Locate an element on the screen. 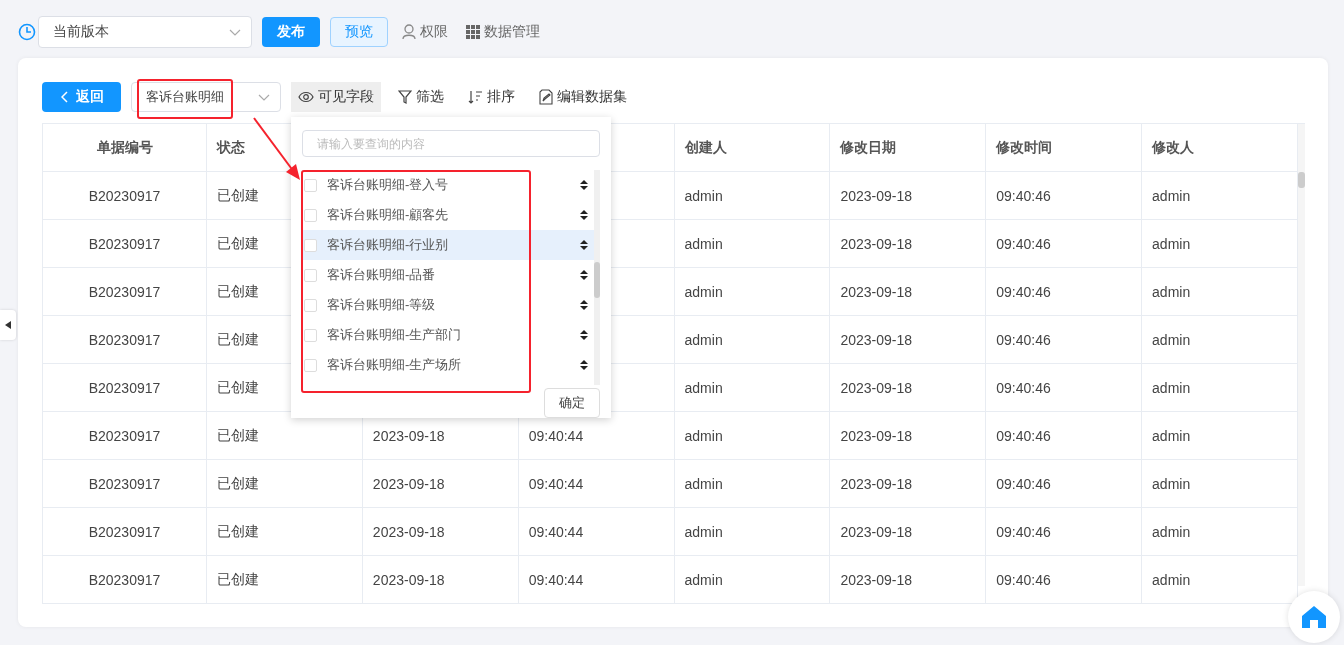 The width and height of the screenshot is (1344, 645). chevron-left-icon is located at coordinates (64, 97).